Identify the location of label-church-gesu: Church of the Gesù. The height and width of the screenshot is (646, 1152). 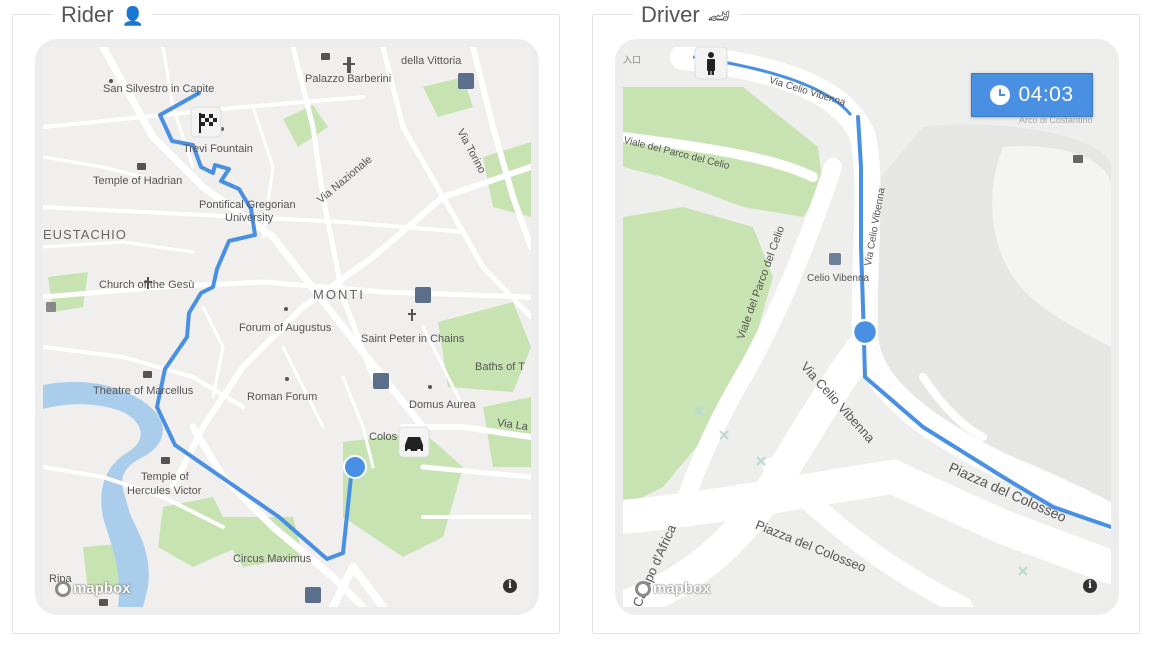
(147, 285).